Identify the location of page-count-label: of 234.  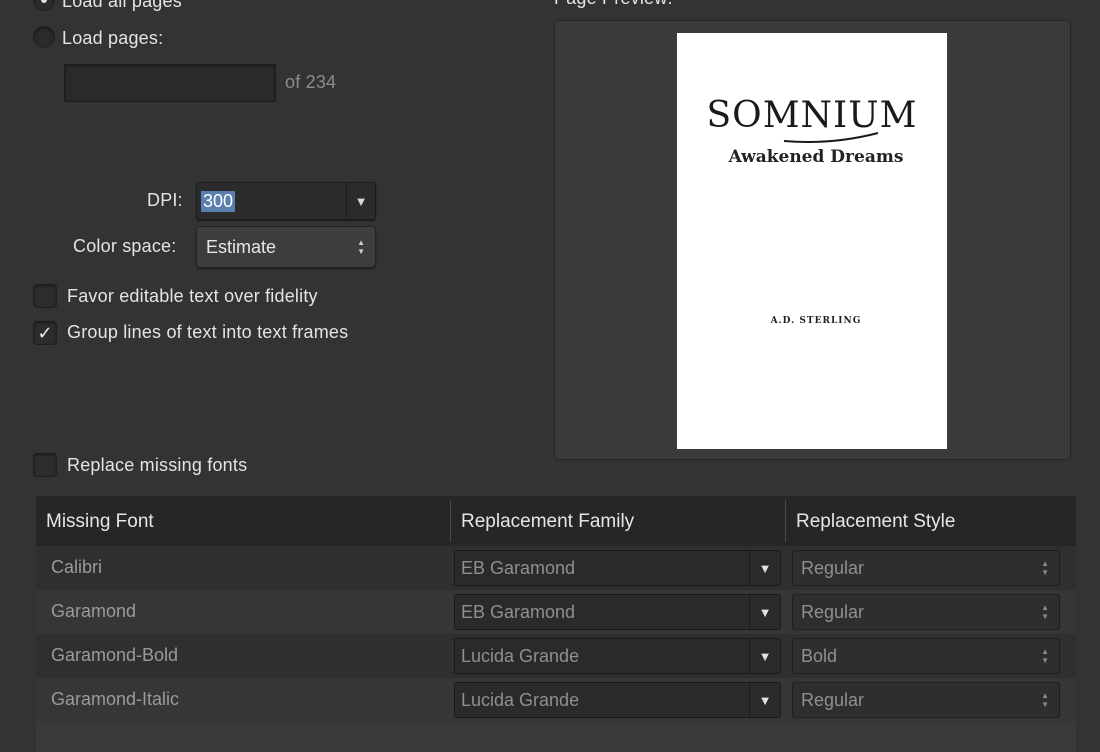
(311, 82).